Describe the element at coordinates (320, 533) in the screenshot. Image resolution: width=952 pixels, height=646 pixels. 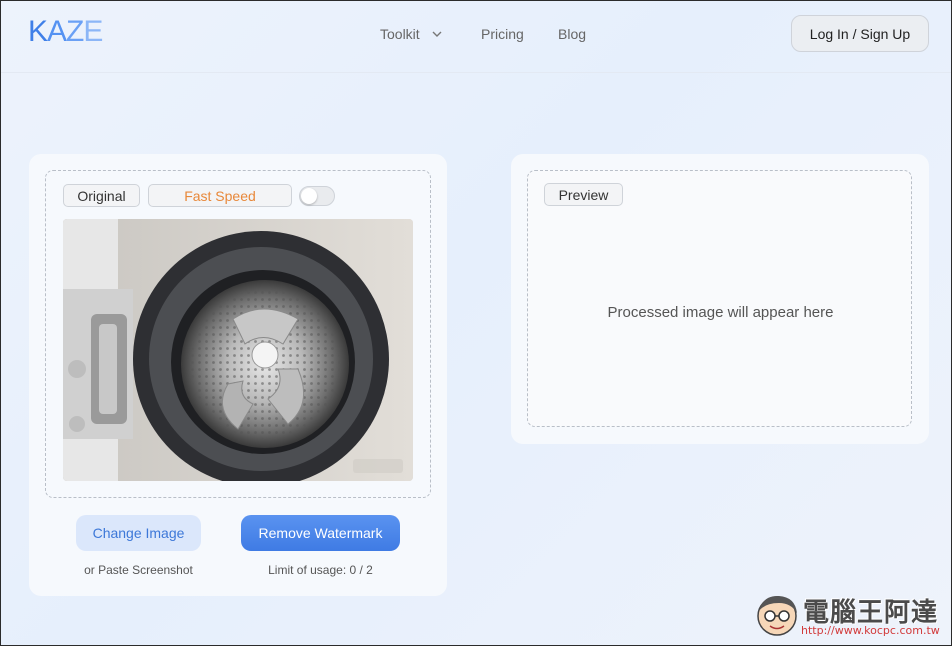
I see `remove-watermark-button: Remove Watermark` at that location.